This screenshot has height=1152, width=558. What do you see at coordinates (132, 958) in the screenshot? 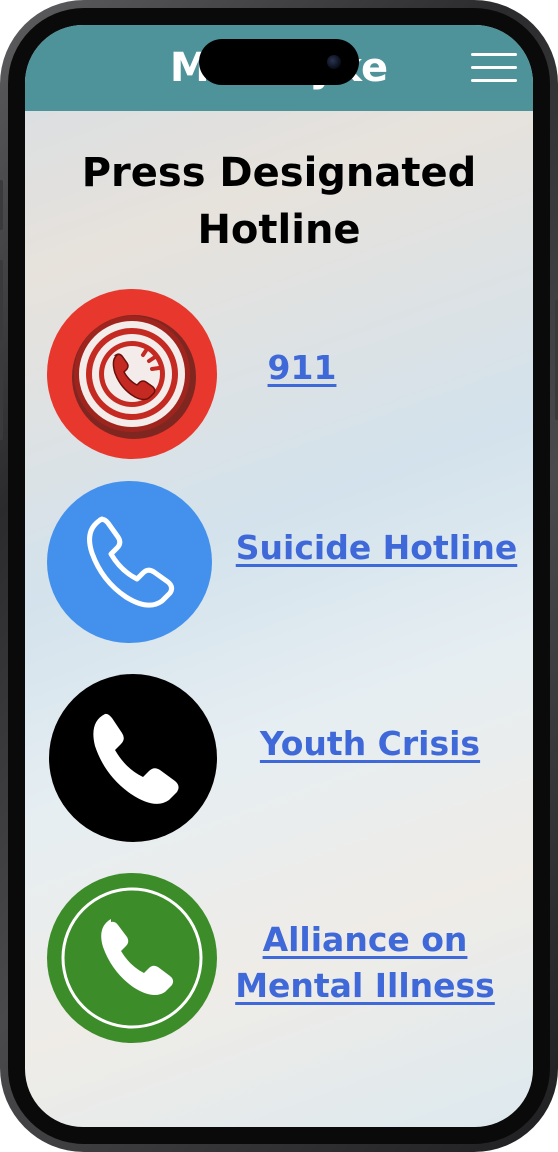
I see `phone-ring-icon` at bounding box center [132, 958].